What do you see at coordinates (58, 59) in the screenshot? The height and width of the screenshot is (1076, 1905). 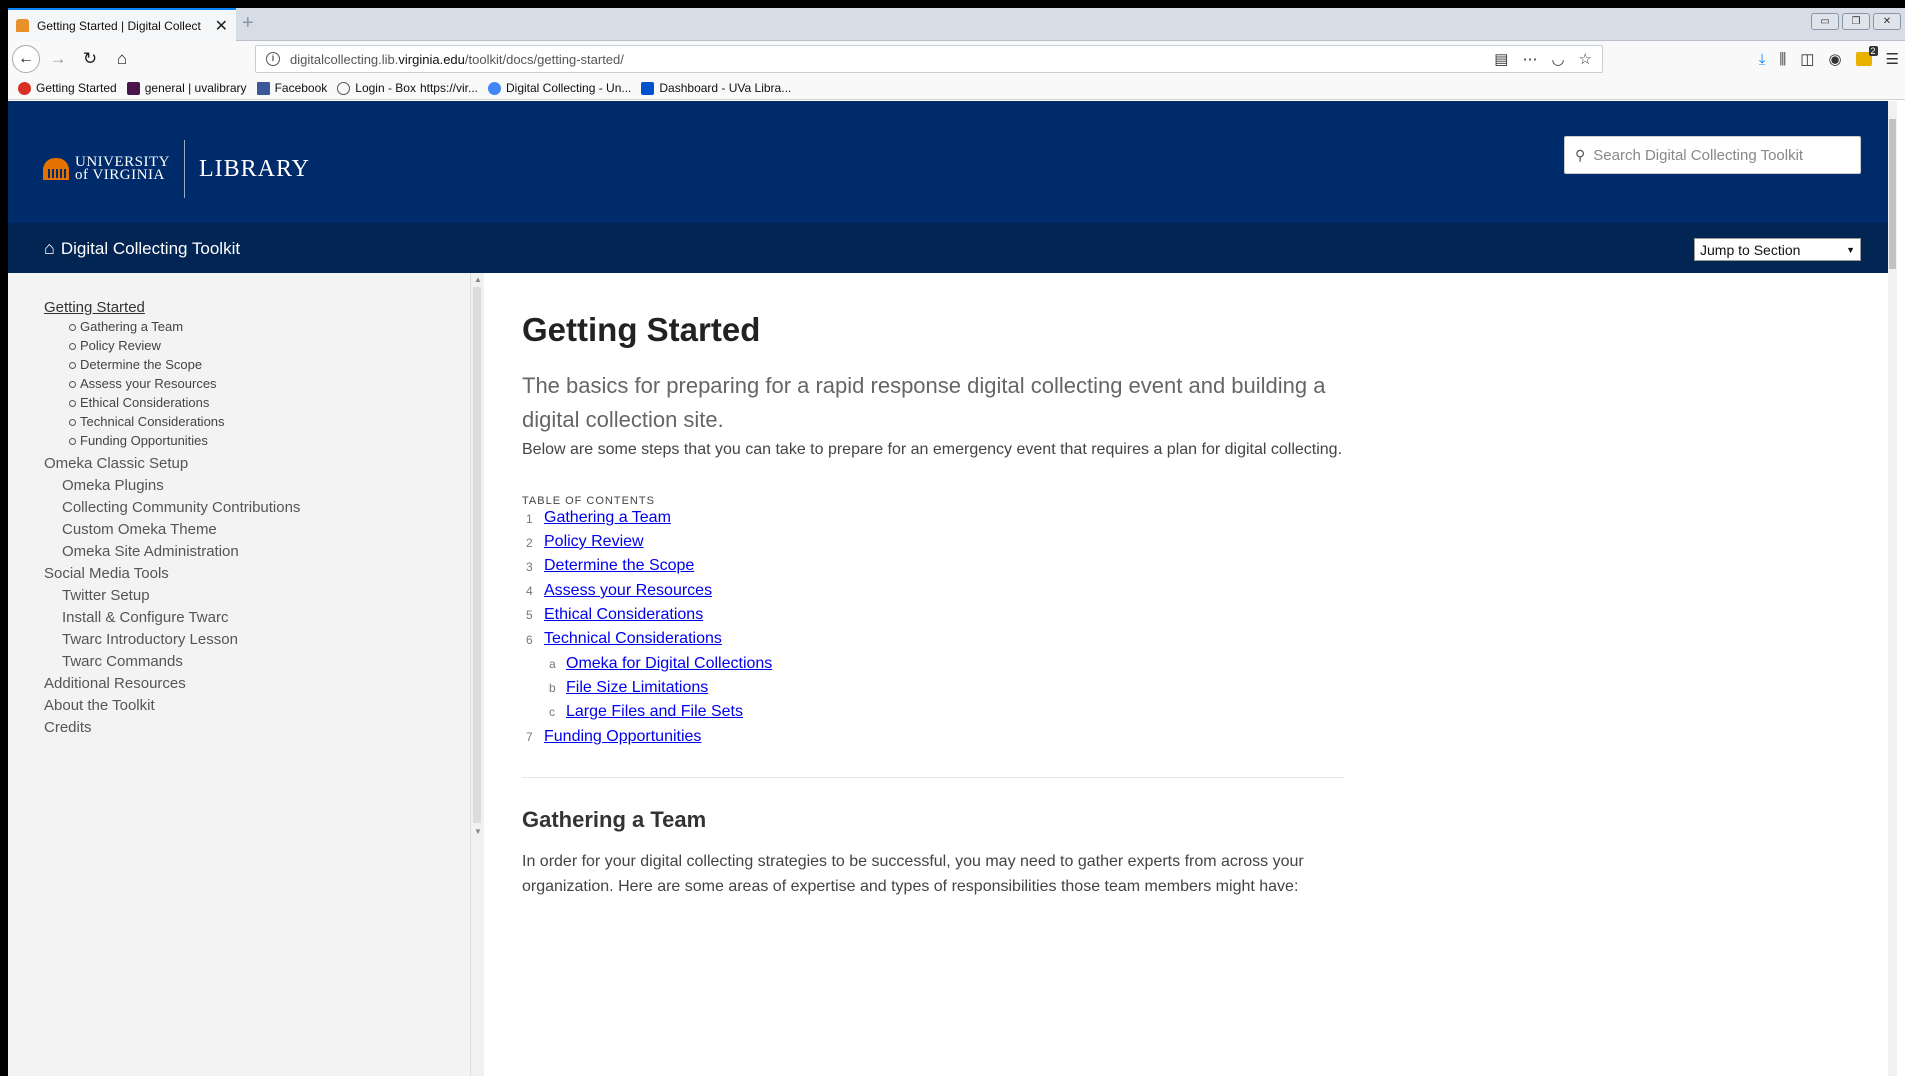 I see `forward-button: →` at bounding box center [58, 59].